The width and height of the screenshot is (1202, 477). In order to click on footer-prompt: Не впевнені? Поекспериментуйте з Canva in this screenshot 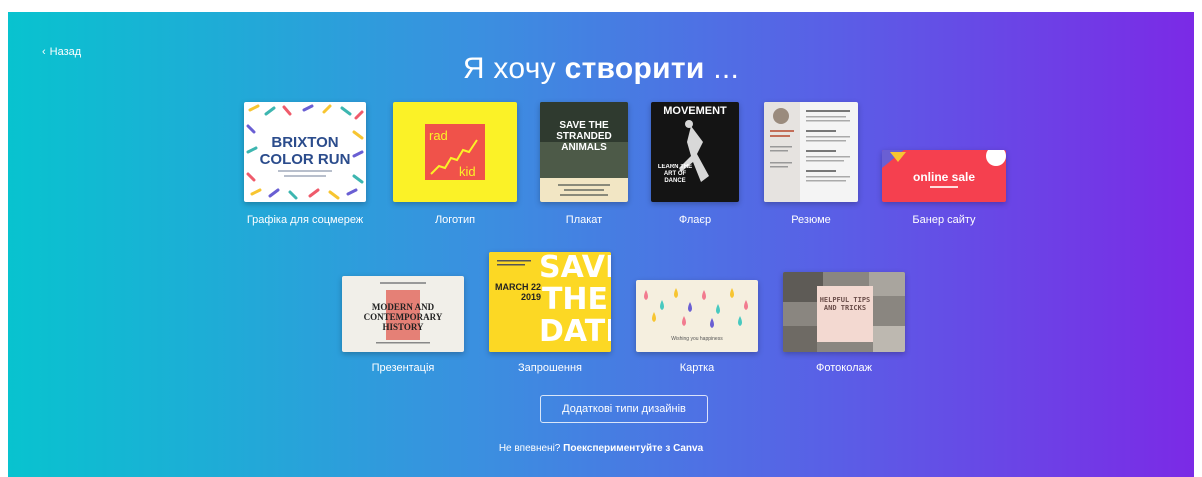, I will do `click(601, 448)`.